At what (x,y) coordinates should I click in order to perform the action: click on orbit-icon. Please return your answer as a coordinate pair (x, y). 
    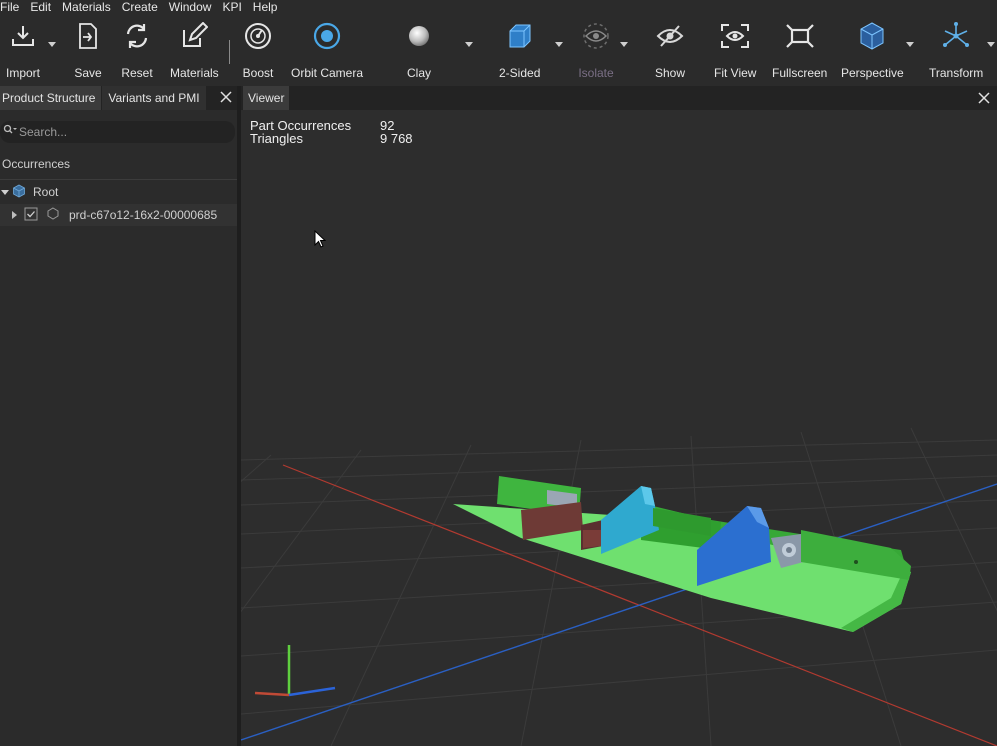
    Looking at the image, I should click on (327, 36).